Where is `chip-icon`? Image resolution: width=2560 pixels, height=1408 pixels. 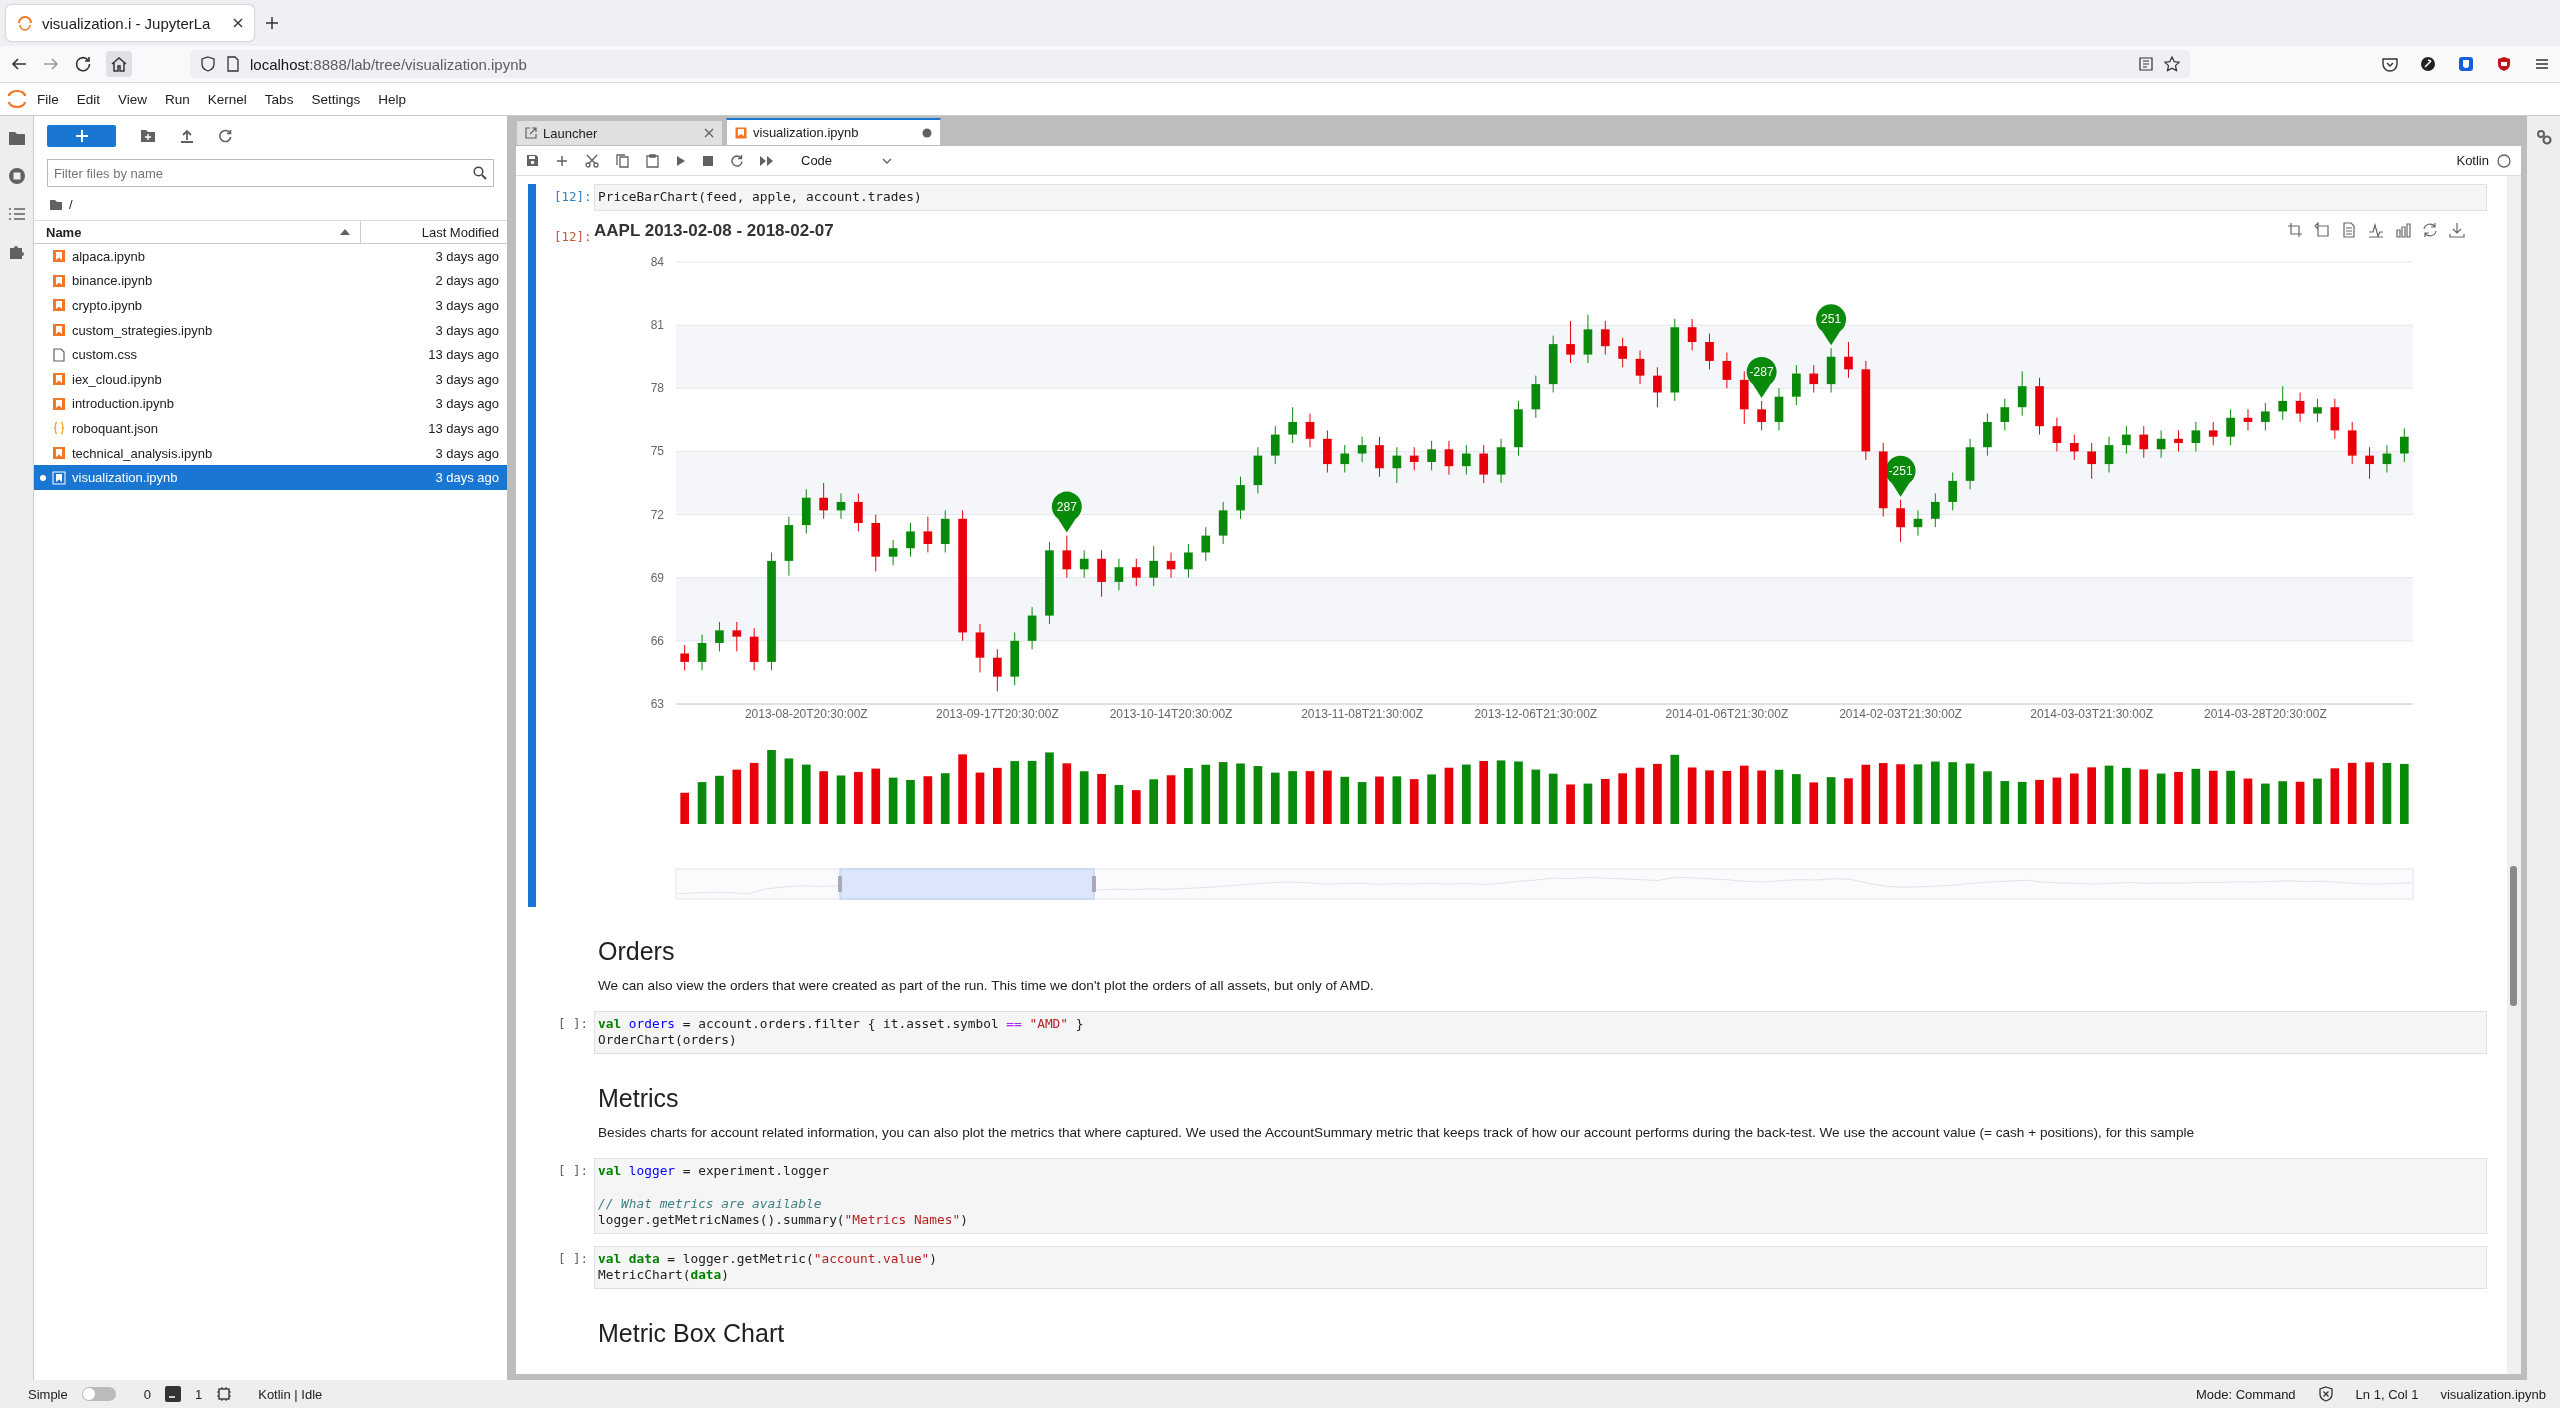 chip-icon is located at coordinates (224, 1394).